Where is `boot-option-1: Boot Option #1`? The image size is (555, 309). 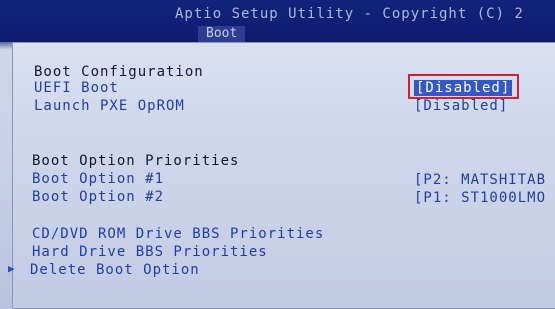
boot-option-1: Boot Option #1 is located at coordinates (98, 179).